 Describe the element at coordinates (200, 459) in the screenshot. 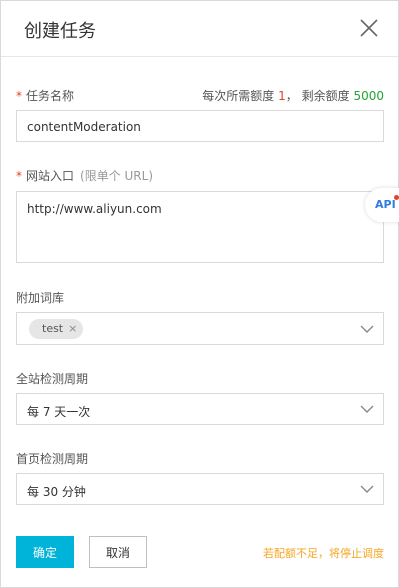

I see `home-cycle-label-row: 首页检测周期` at that location.